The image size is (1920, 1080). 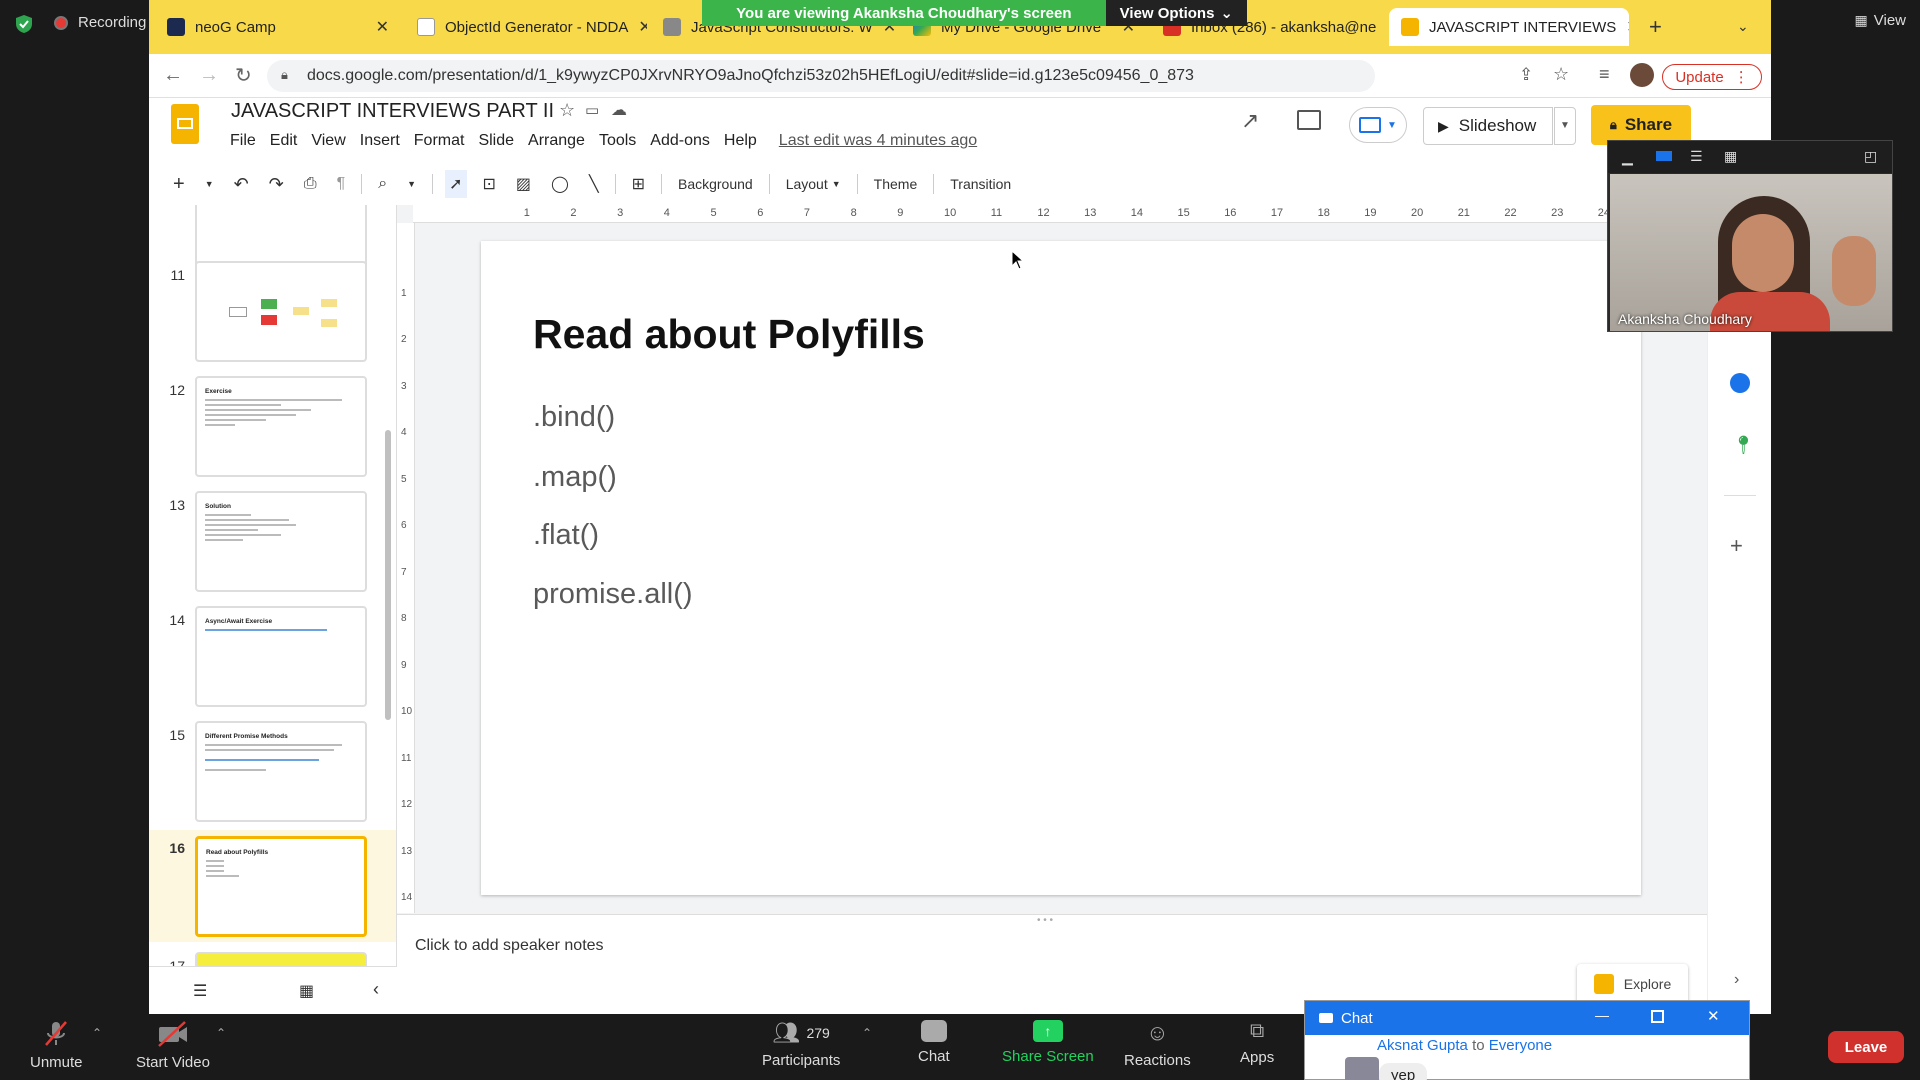 I want to click on explore-button: Explore, so click(x=1632, y=984).